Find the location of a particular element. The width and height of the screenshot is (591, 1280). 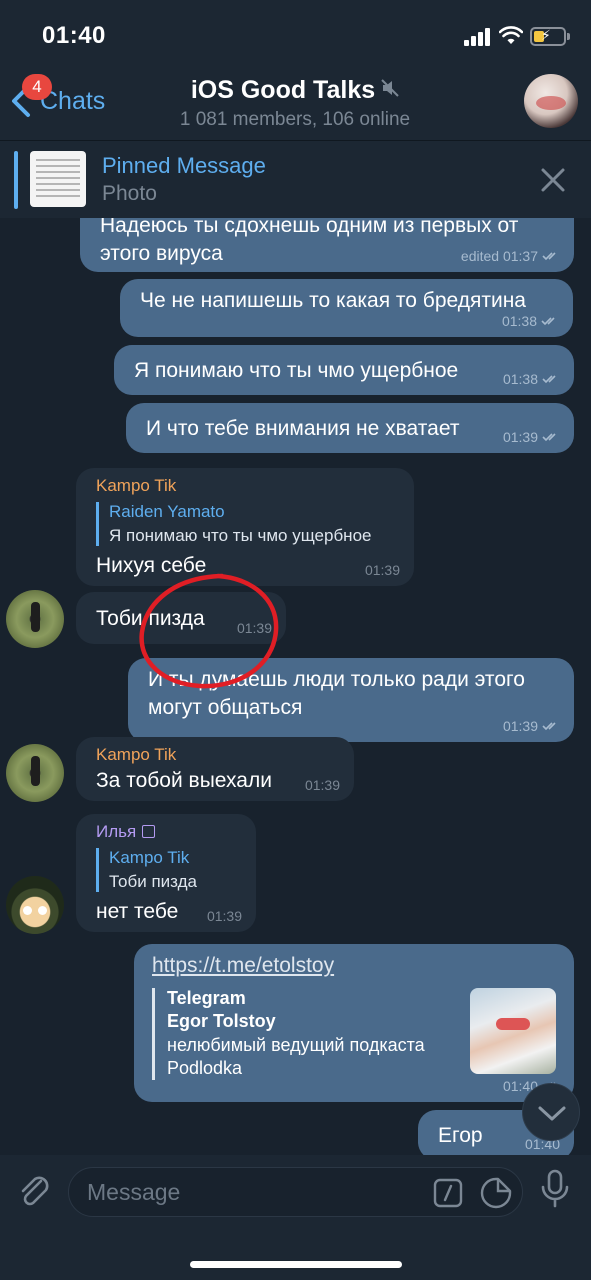

paperclip-icon is located at coordinates (34, 1191).